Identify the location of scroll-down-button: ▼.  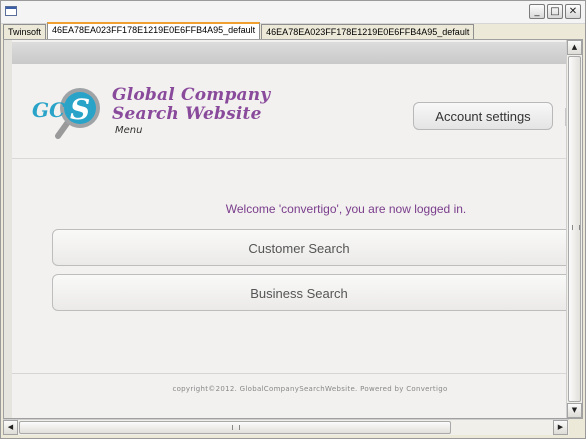
(574, 410).